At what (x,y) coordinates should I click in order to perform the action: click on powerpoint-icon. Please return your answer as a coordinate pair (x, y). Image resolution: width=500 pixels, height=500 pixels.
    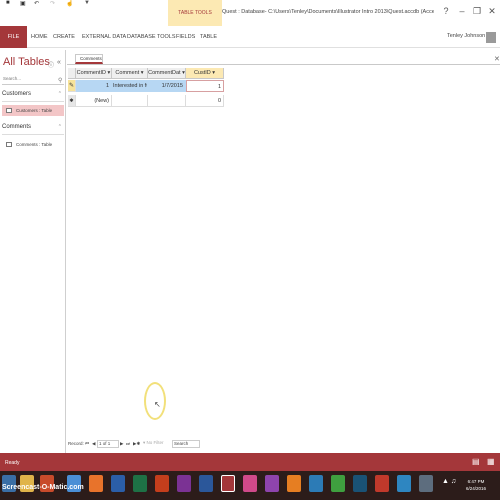
    Looking at the image, I should click on (162, 483).